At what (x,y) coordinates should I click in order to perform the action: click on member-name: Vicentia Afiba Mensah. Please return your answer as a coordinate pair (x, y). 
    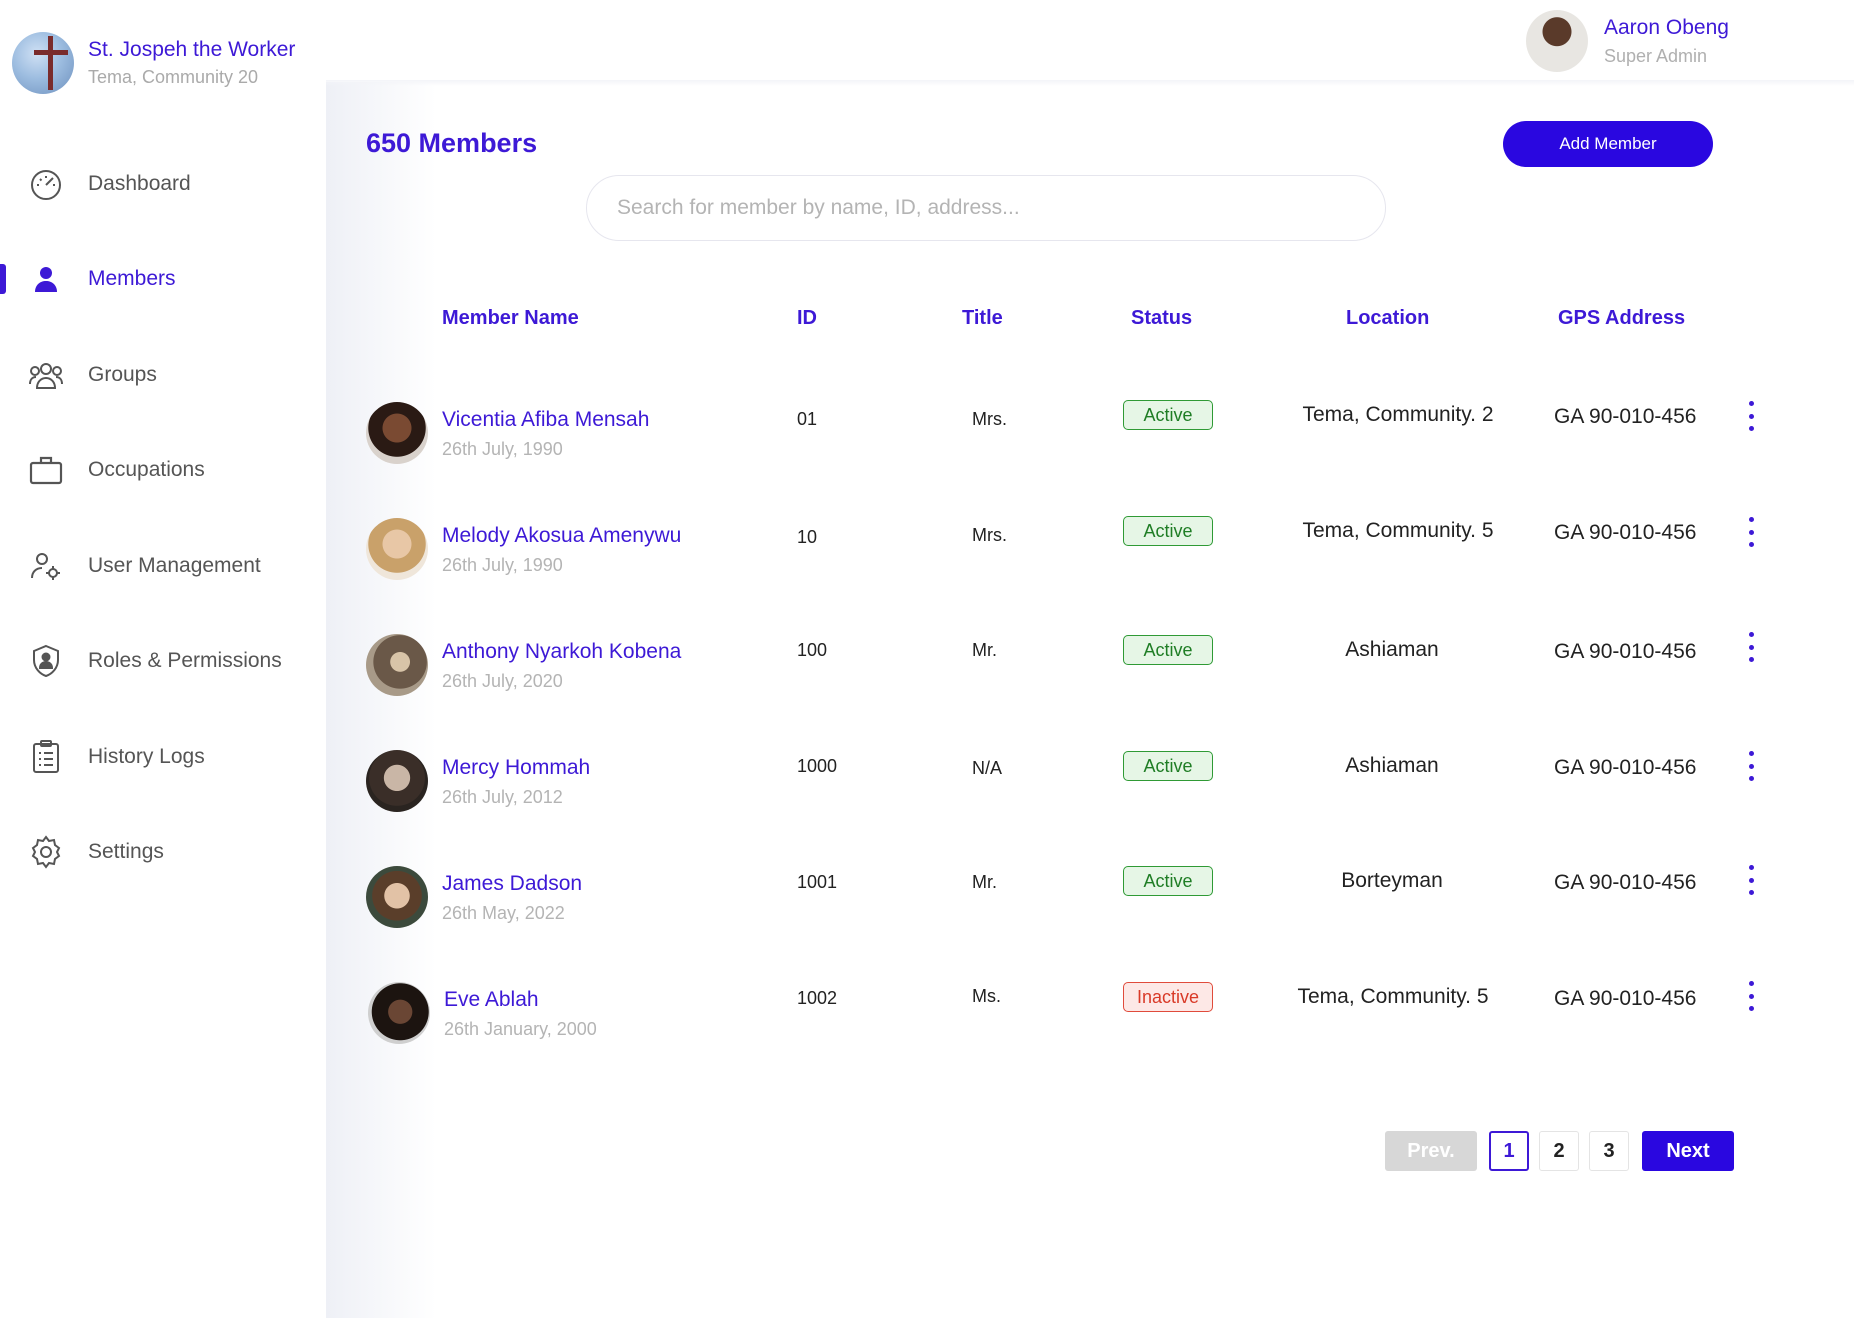
    Looking at the image, I should click on (545, 420).